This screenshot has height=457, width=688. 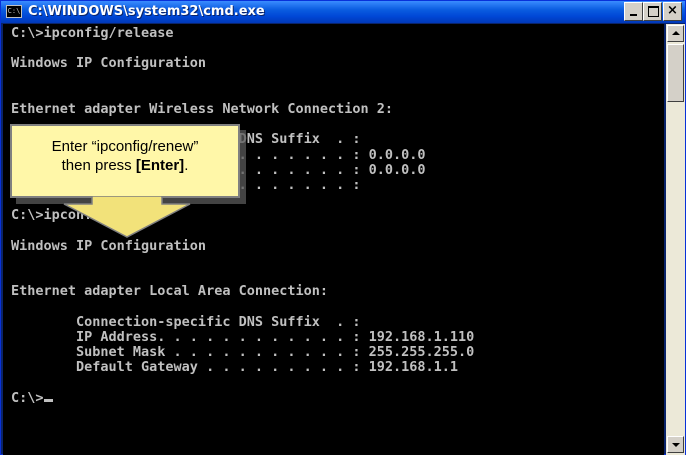 What do you see at coordinates (146, 11) in the screenshot?
I see `window-title: C:\WINDOWS\system32\cmd.exe` at bounding box center [146, 11].